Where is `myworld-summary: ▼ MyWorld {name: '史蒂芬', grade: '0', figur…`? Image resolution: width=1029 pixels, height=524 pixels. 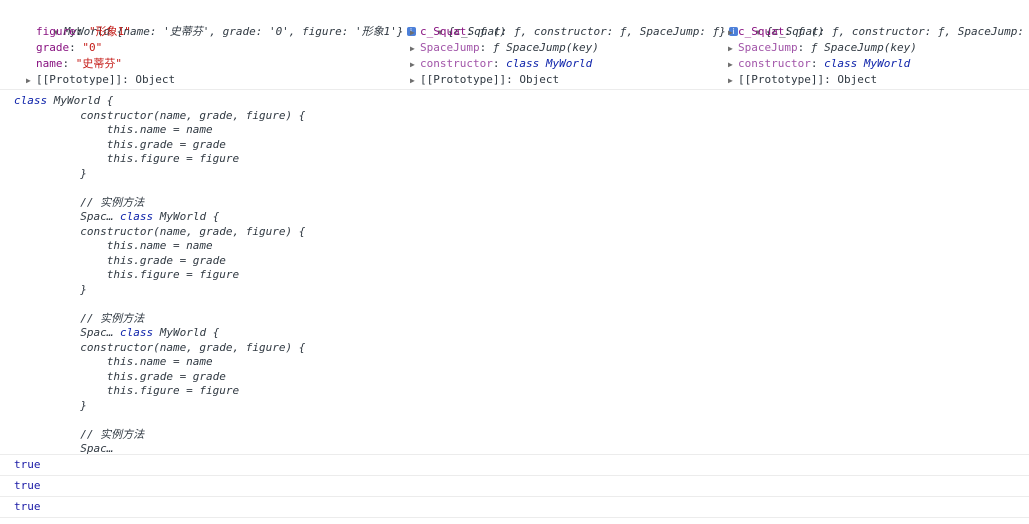 myworld-summary: ▼ MyWorld {name: '史蒂芬', grade: '0', figur… is located at coordinates (215, 23).